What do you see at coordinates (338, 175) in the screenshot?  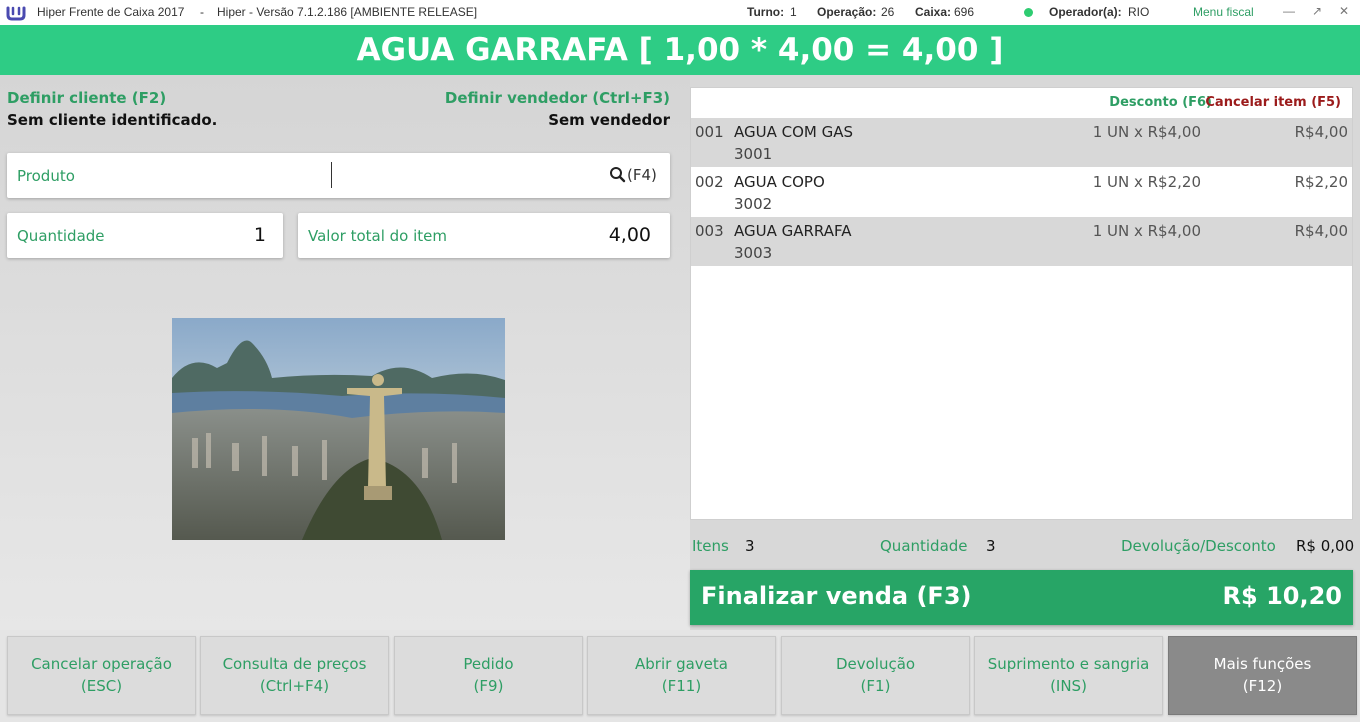 I see `product-input: Produto (F4)` at bounding box center [338, 175].